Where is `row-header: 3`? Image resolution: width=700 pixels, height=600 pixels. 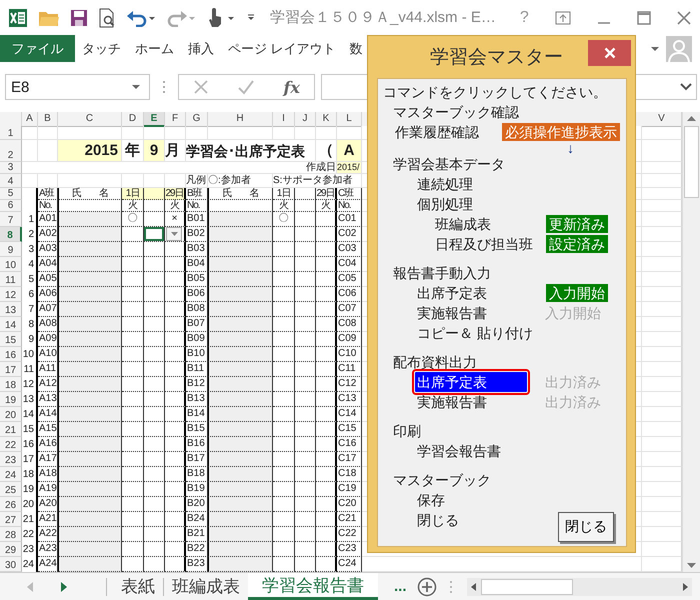 row-header: 3 is located at coordinates (11, 168).